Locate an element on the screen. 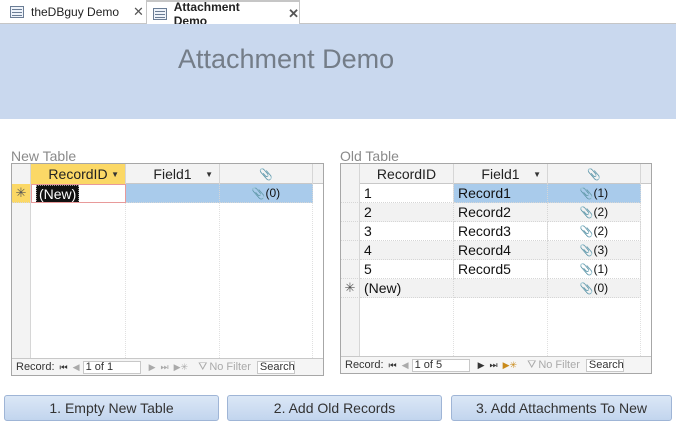  column-header-row: RecordID Field1 ▼ 📎 is located at coordinates (496, 174).